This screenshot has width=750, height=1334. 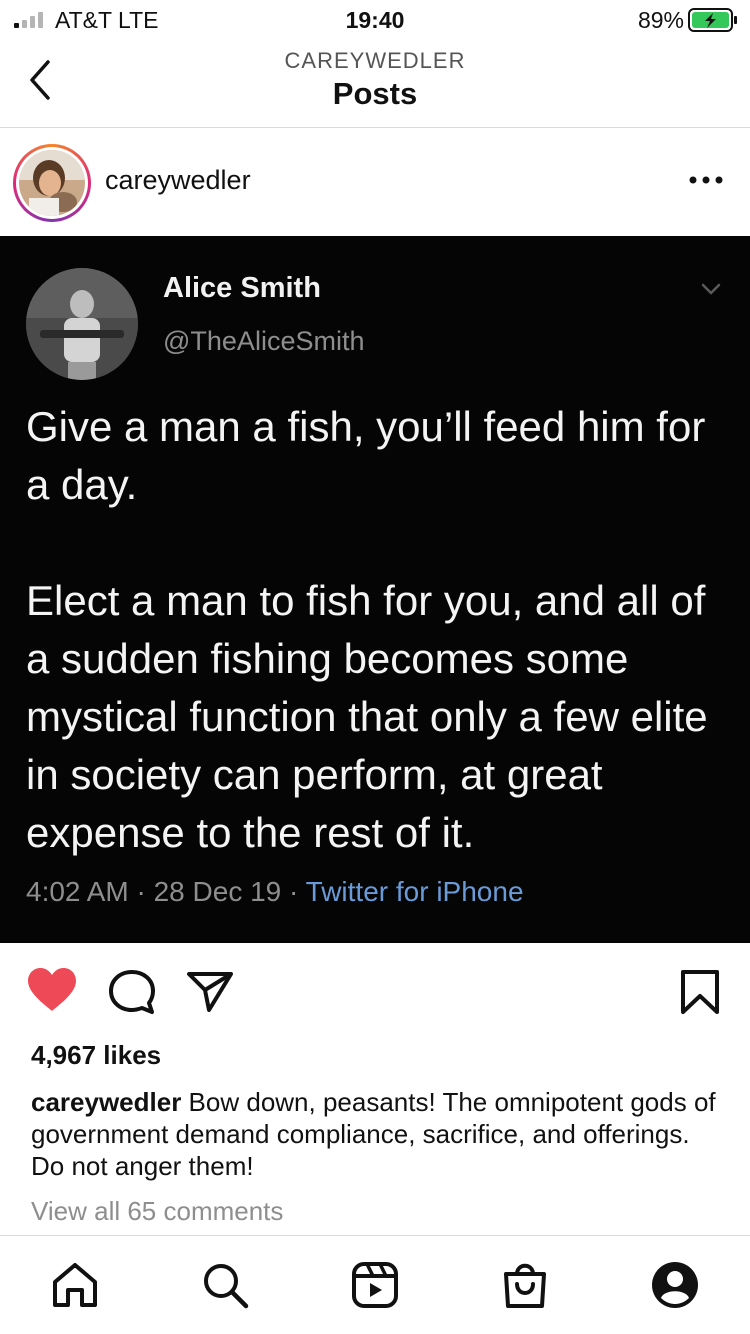 I want to click on tweet-timestamp: 4:02 AM · 28 Dec 19 ·, so click(x=166, y=891).